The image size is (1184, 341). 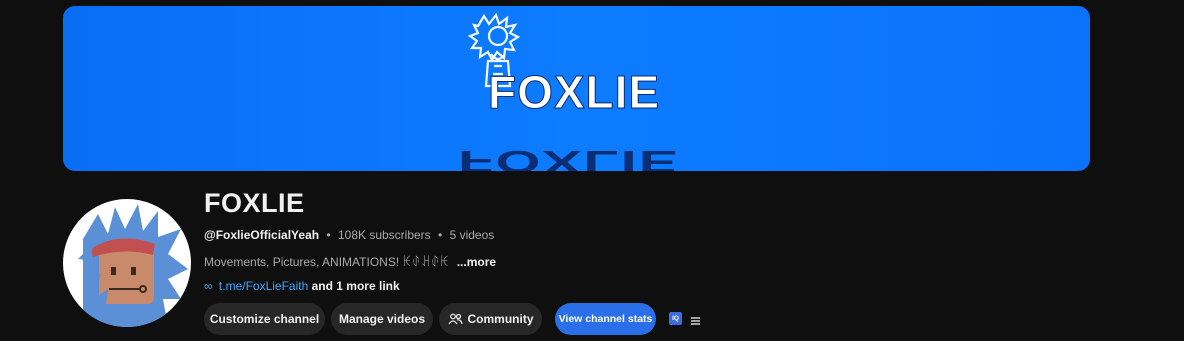 I want to click on community-button: Community, so click(x=490, y=319).